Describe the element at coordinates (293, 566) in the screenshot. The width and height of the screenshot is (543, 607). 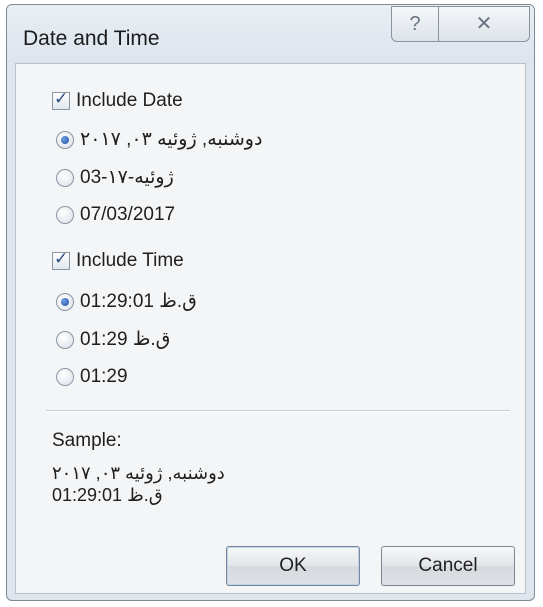
I see `ok-button: OK` at that location.